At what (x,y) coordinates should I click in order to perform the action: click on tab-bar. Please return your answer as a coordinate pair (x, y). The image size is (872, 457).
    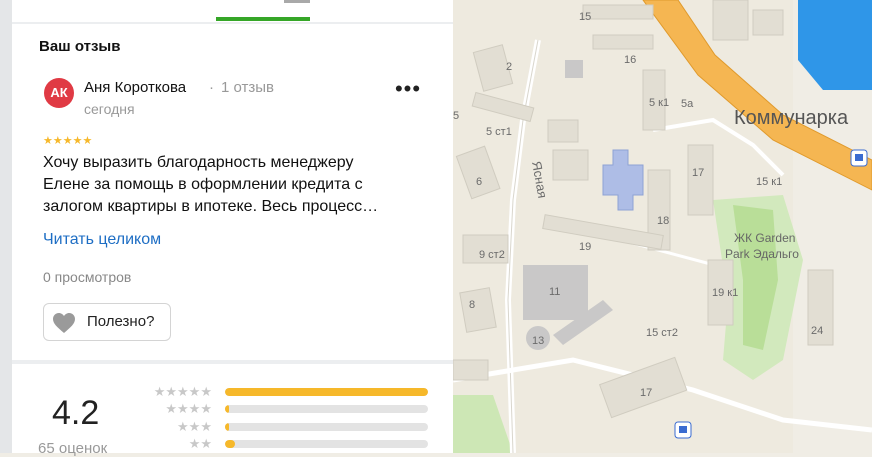
    Looking at the image, I should click on (232, 11).